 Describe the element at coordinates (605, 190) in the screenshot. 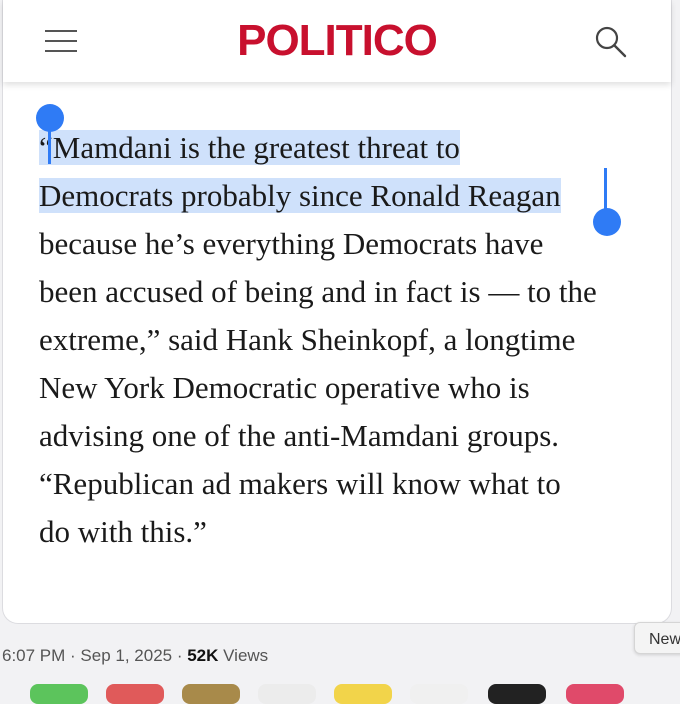

I see `selection-end-caret` at that location.